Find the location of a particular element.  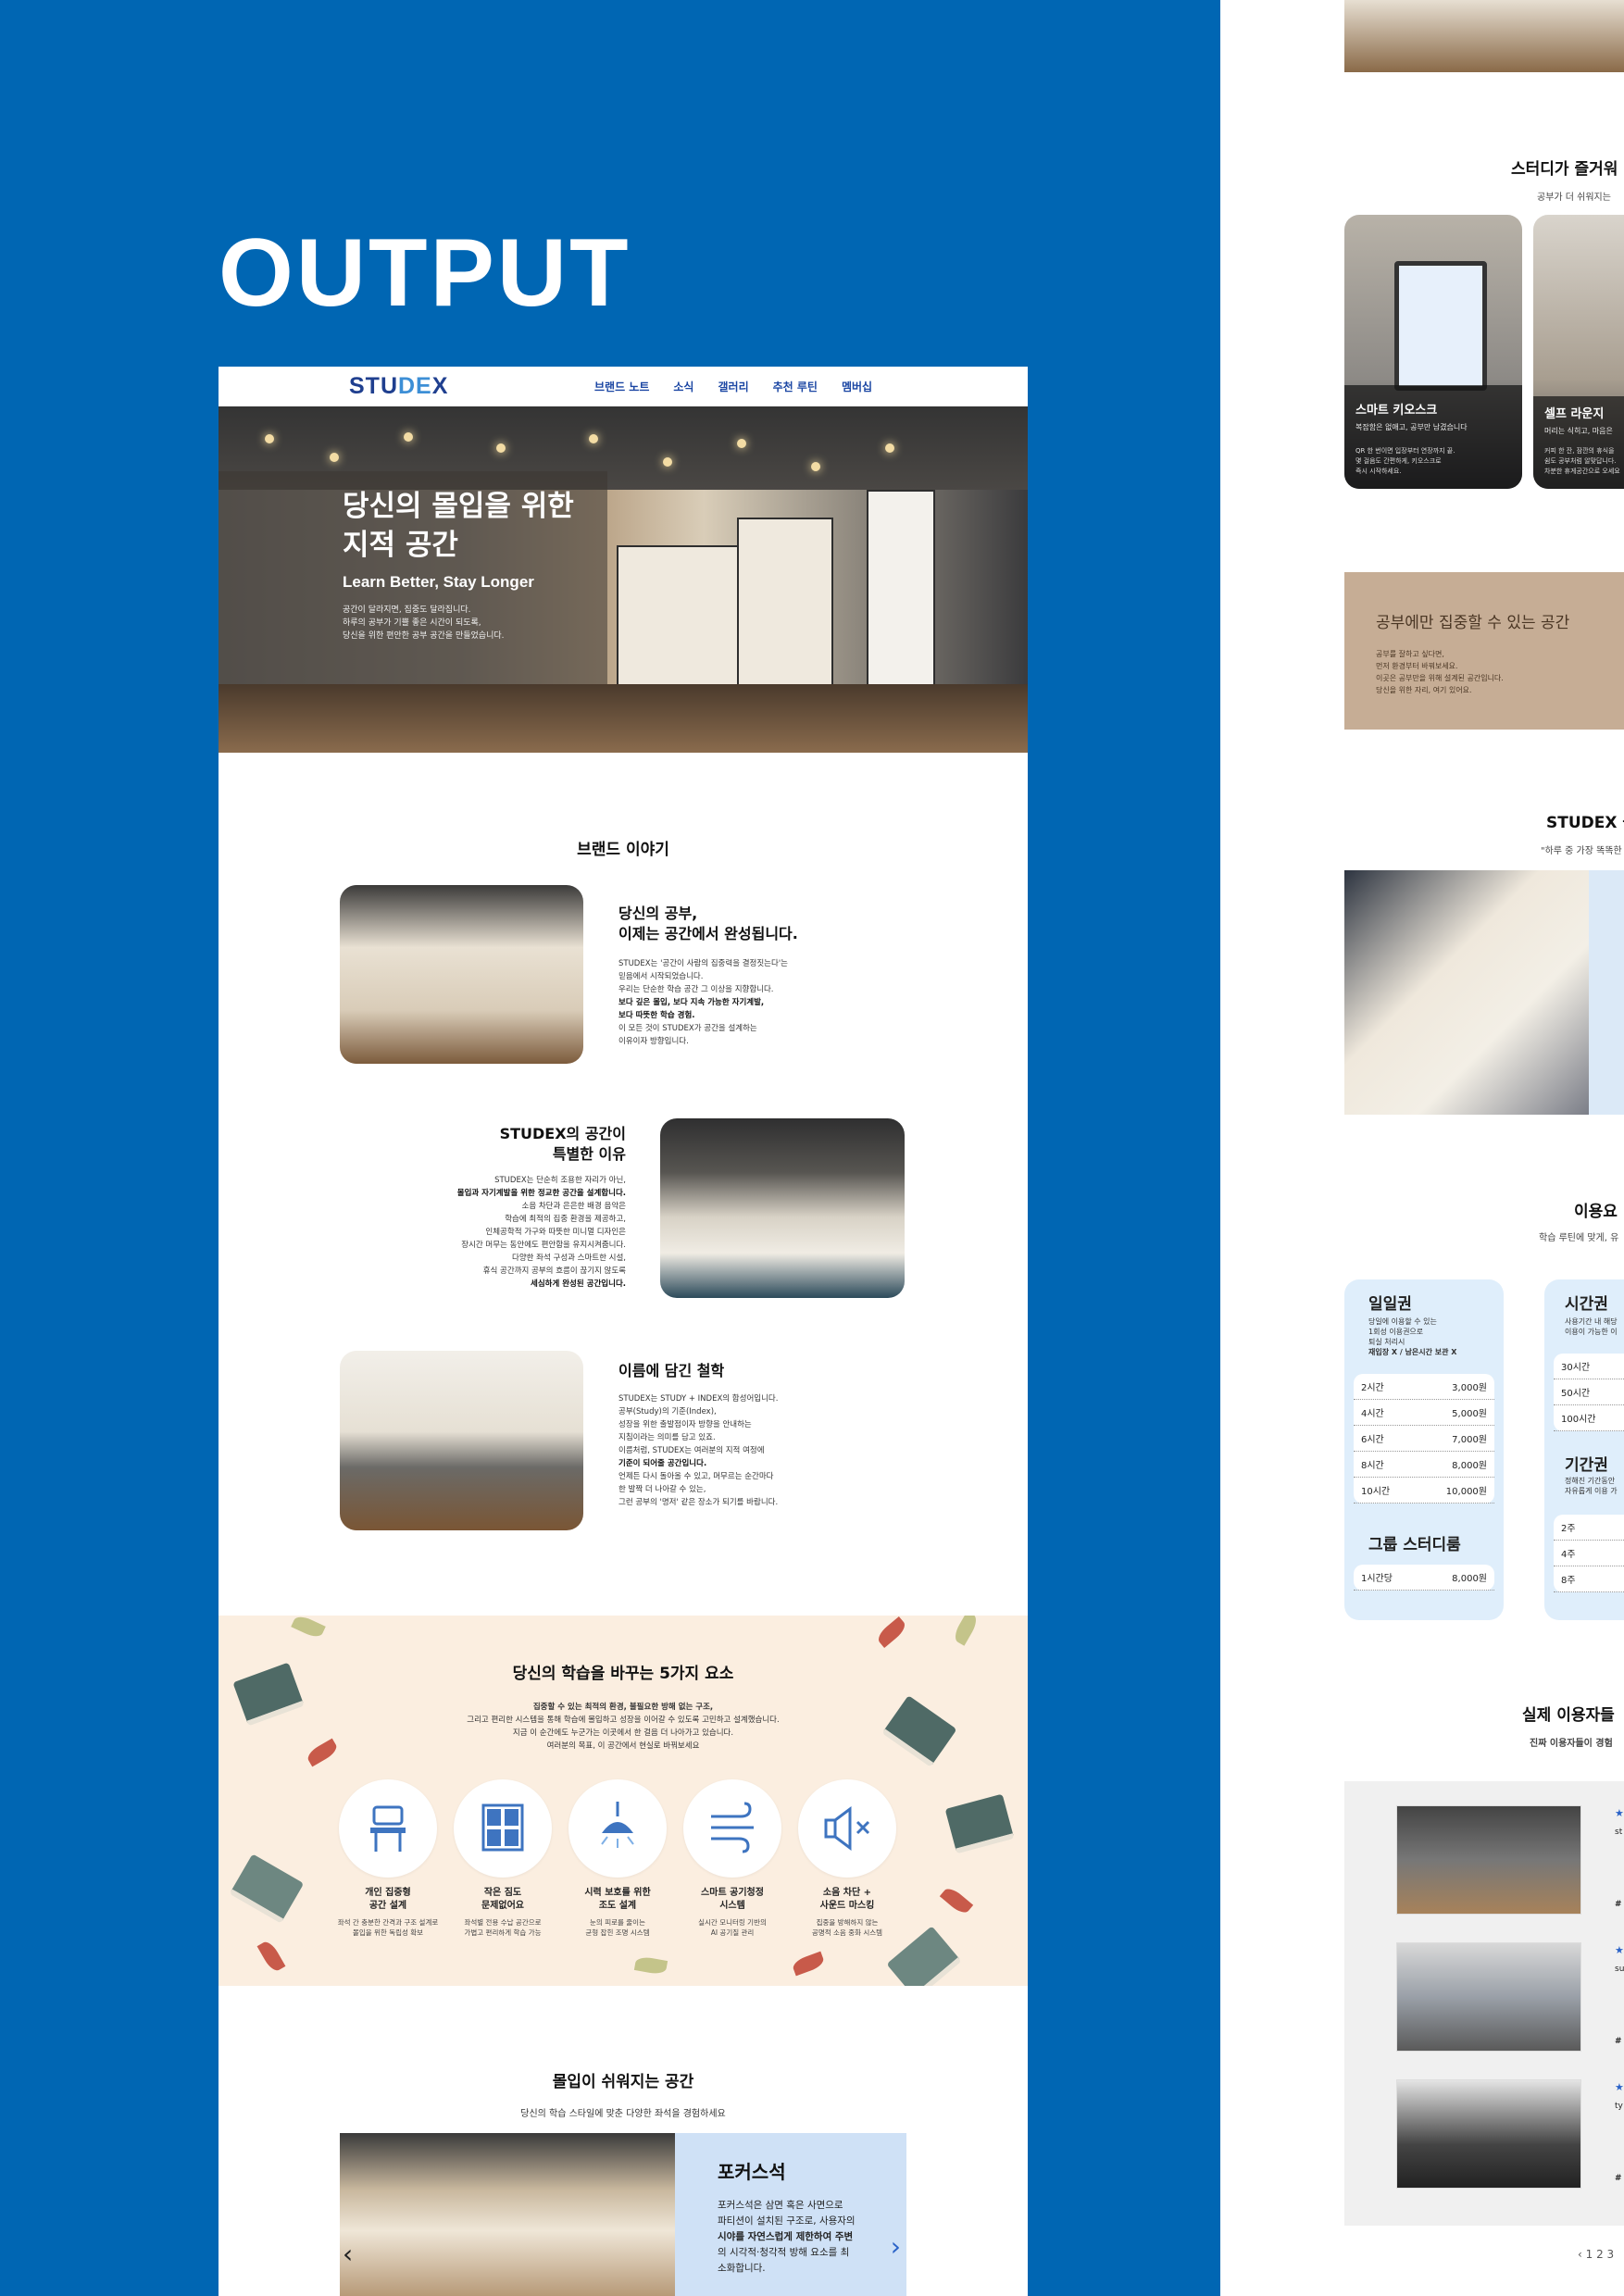

review-author: ty is located at coordinates (1619, 2106).